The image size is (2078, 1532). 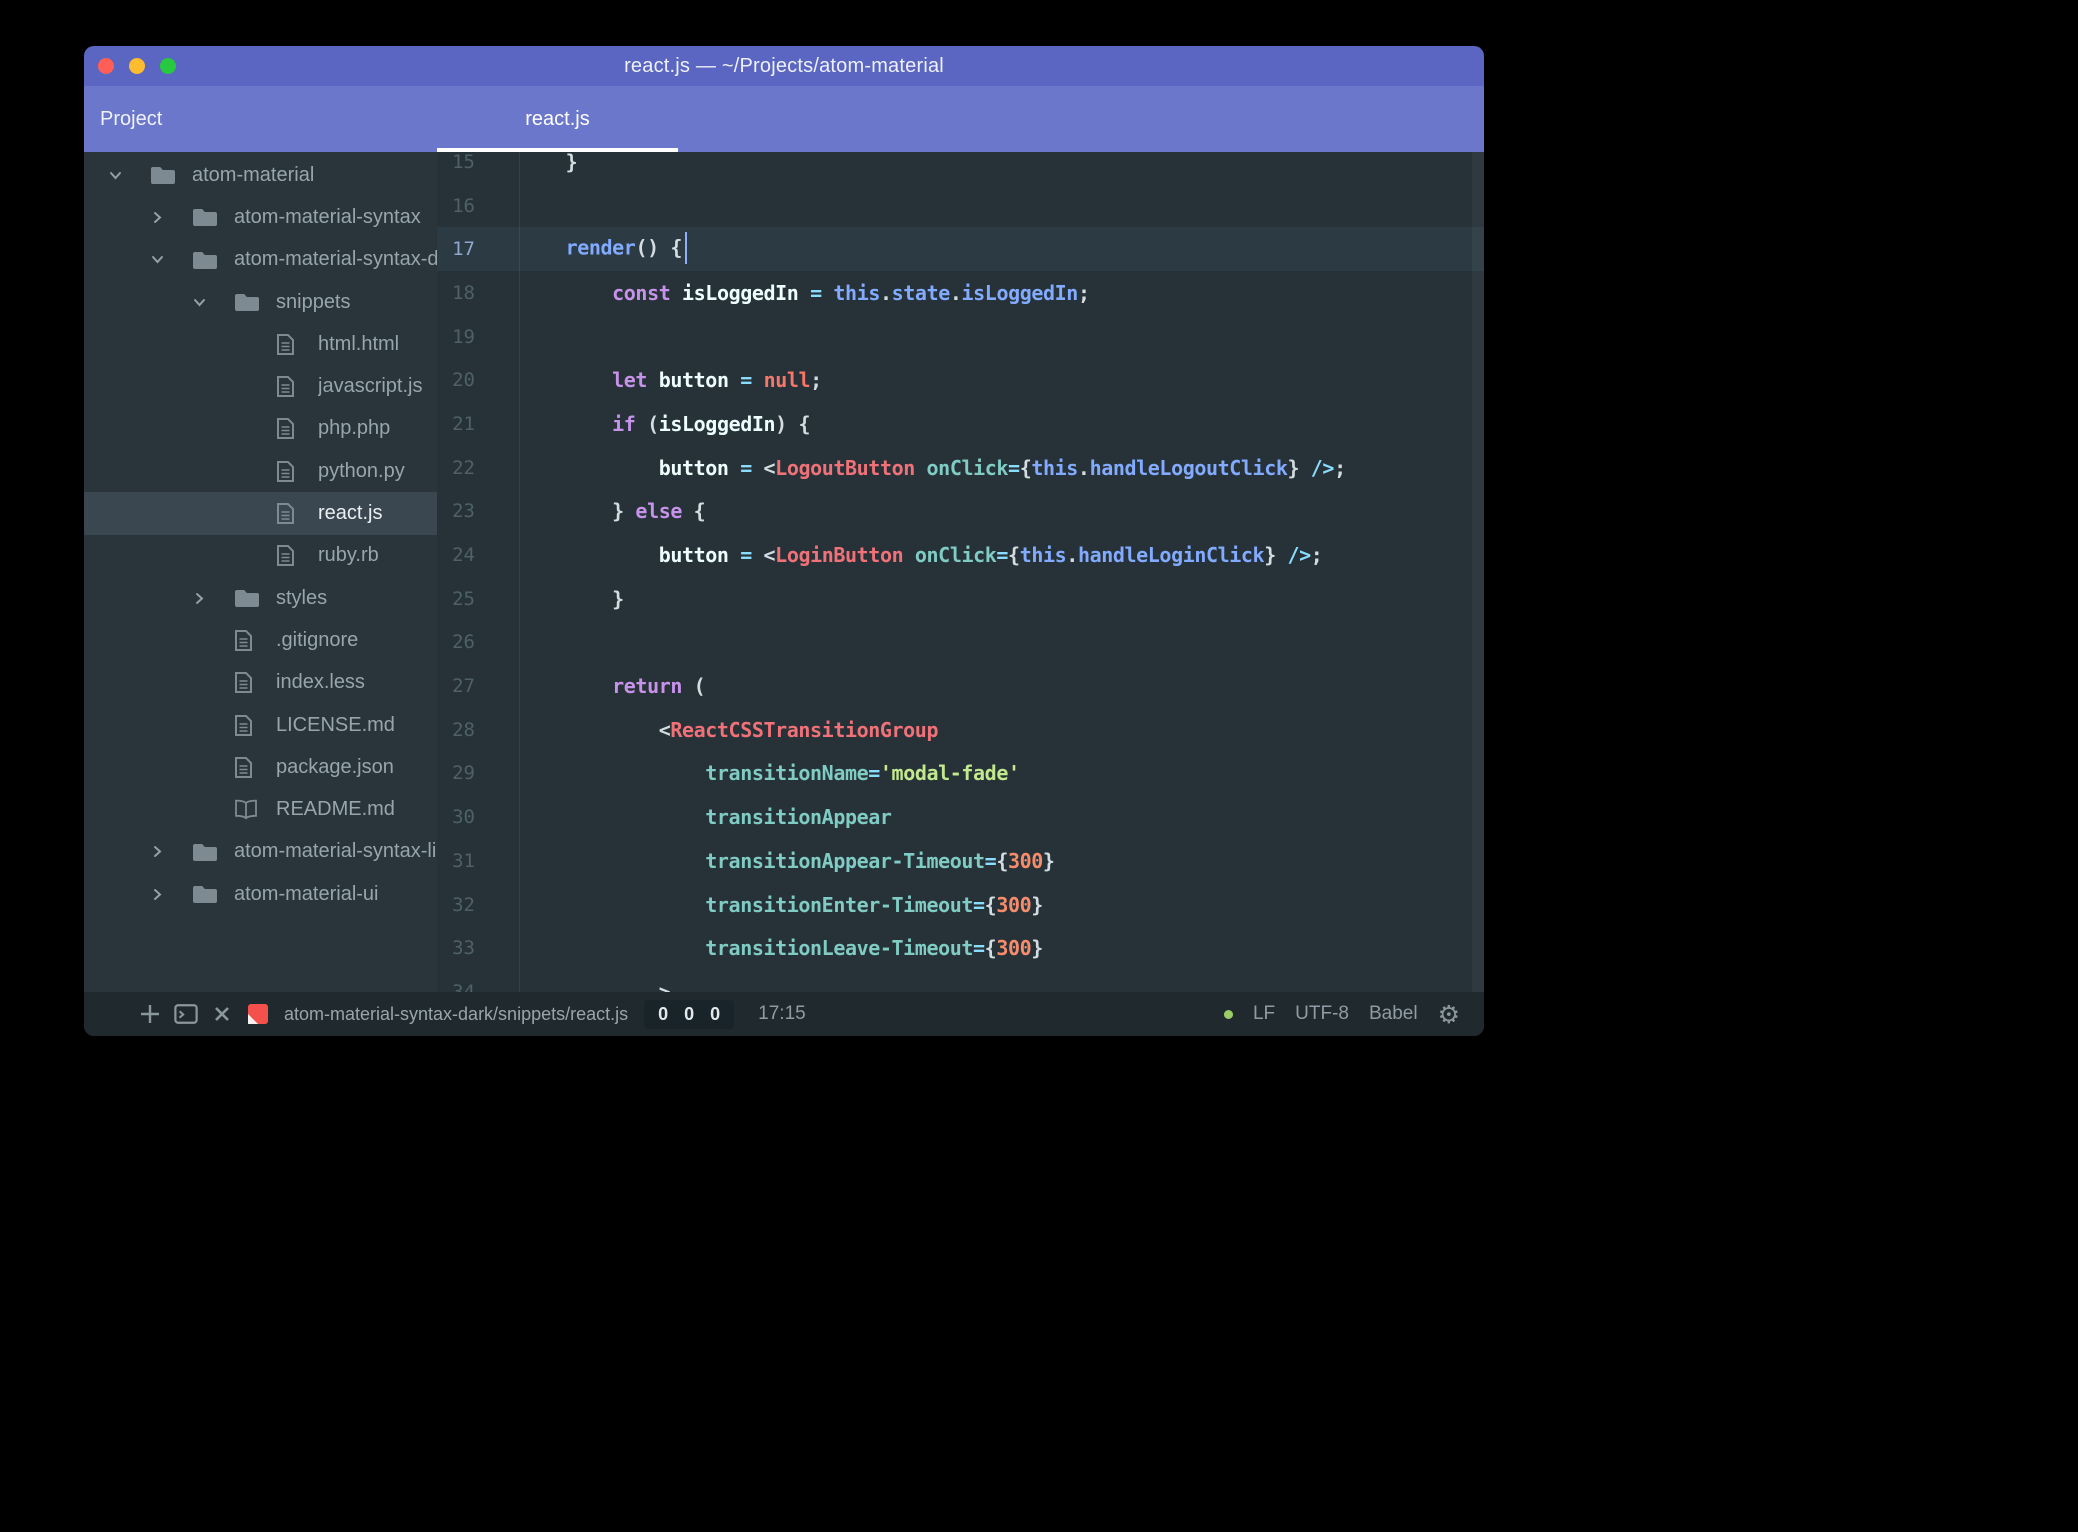 What do you see at coordinates (302, 597) in the screenshot?
I see `tree-item-label: styles` at bounding box center [302, 597].